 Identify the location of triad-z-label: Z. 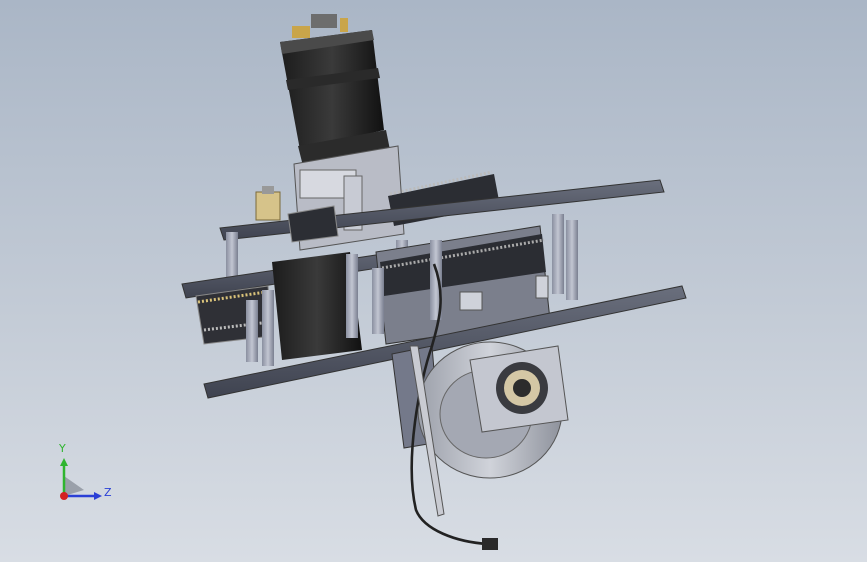
(108, 492).